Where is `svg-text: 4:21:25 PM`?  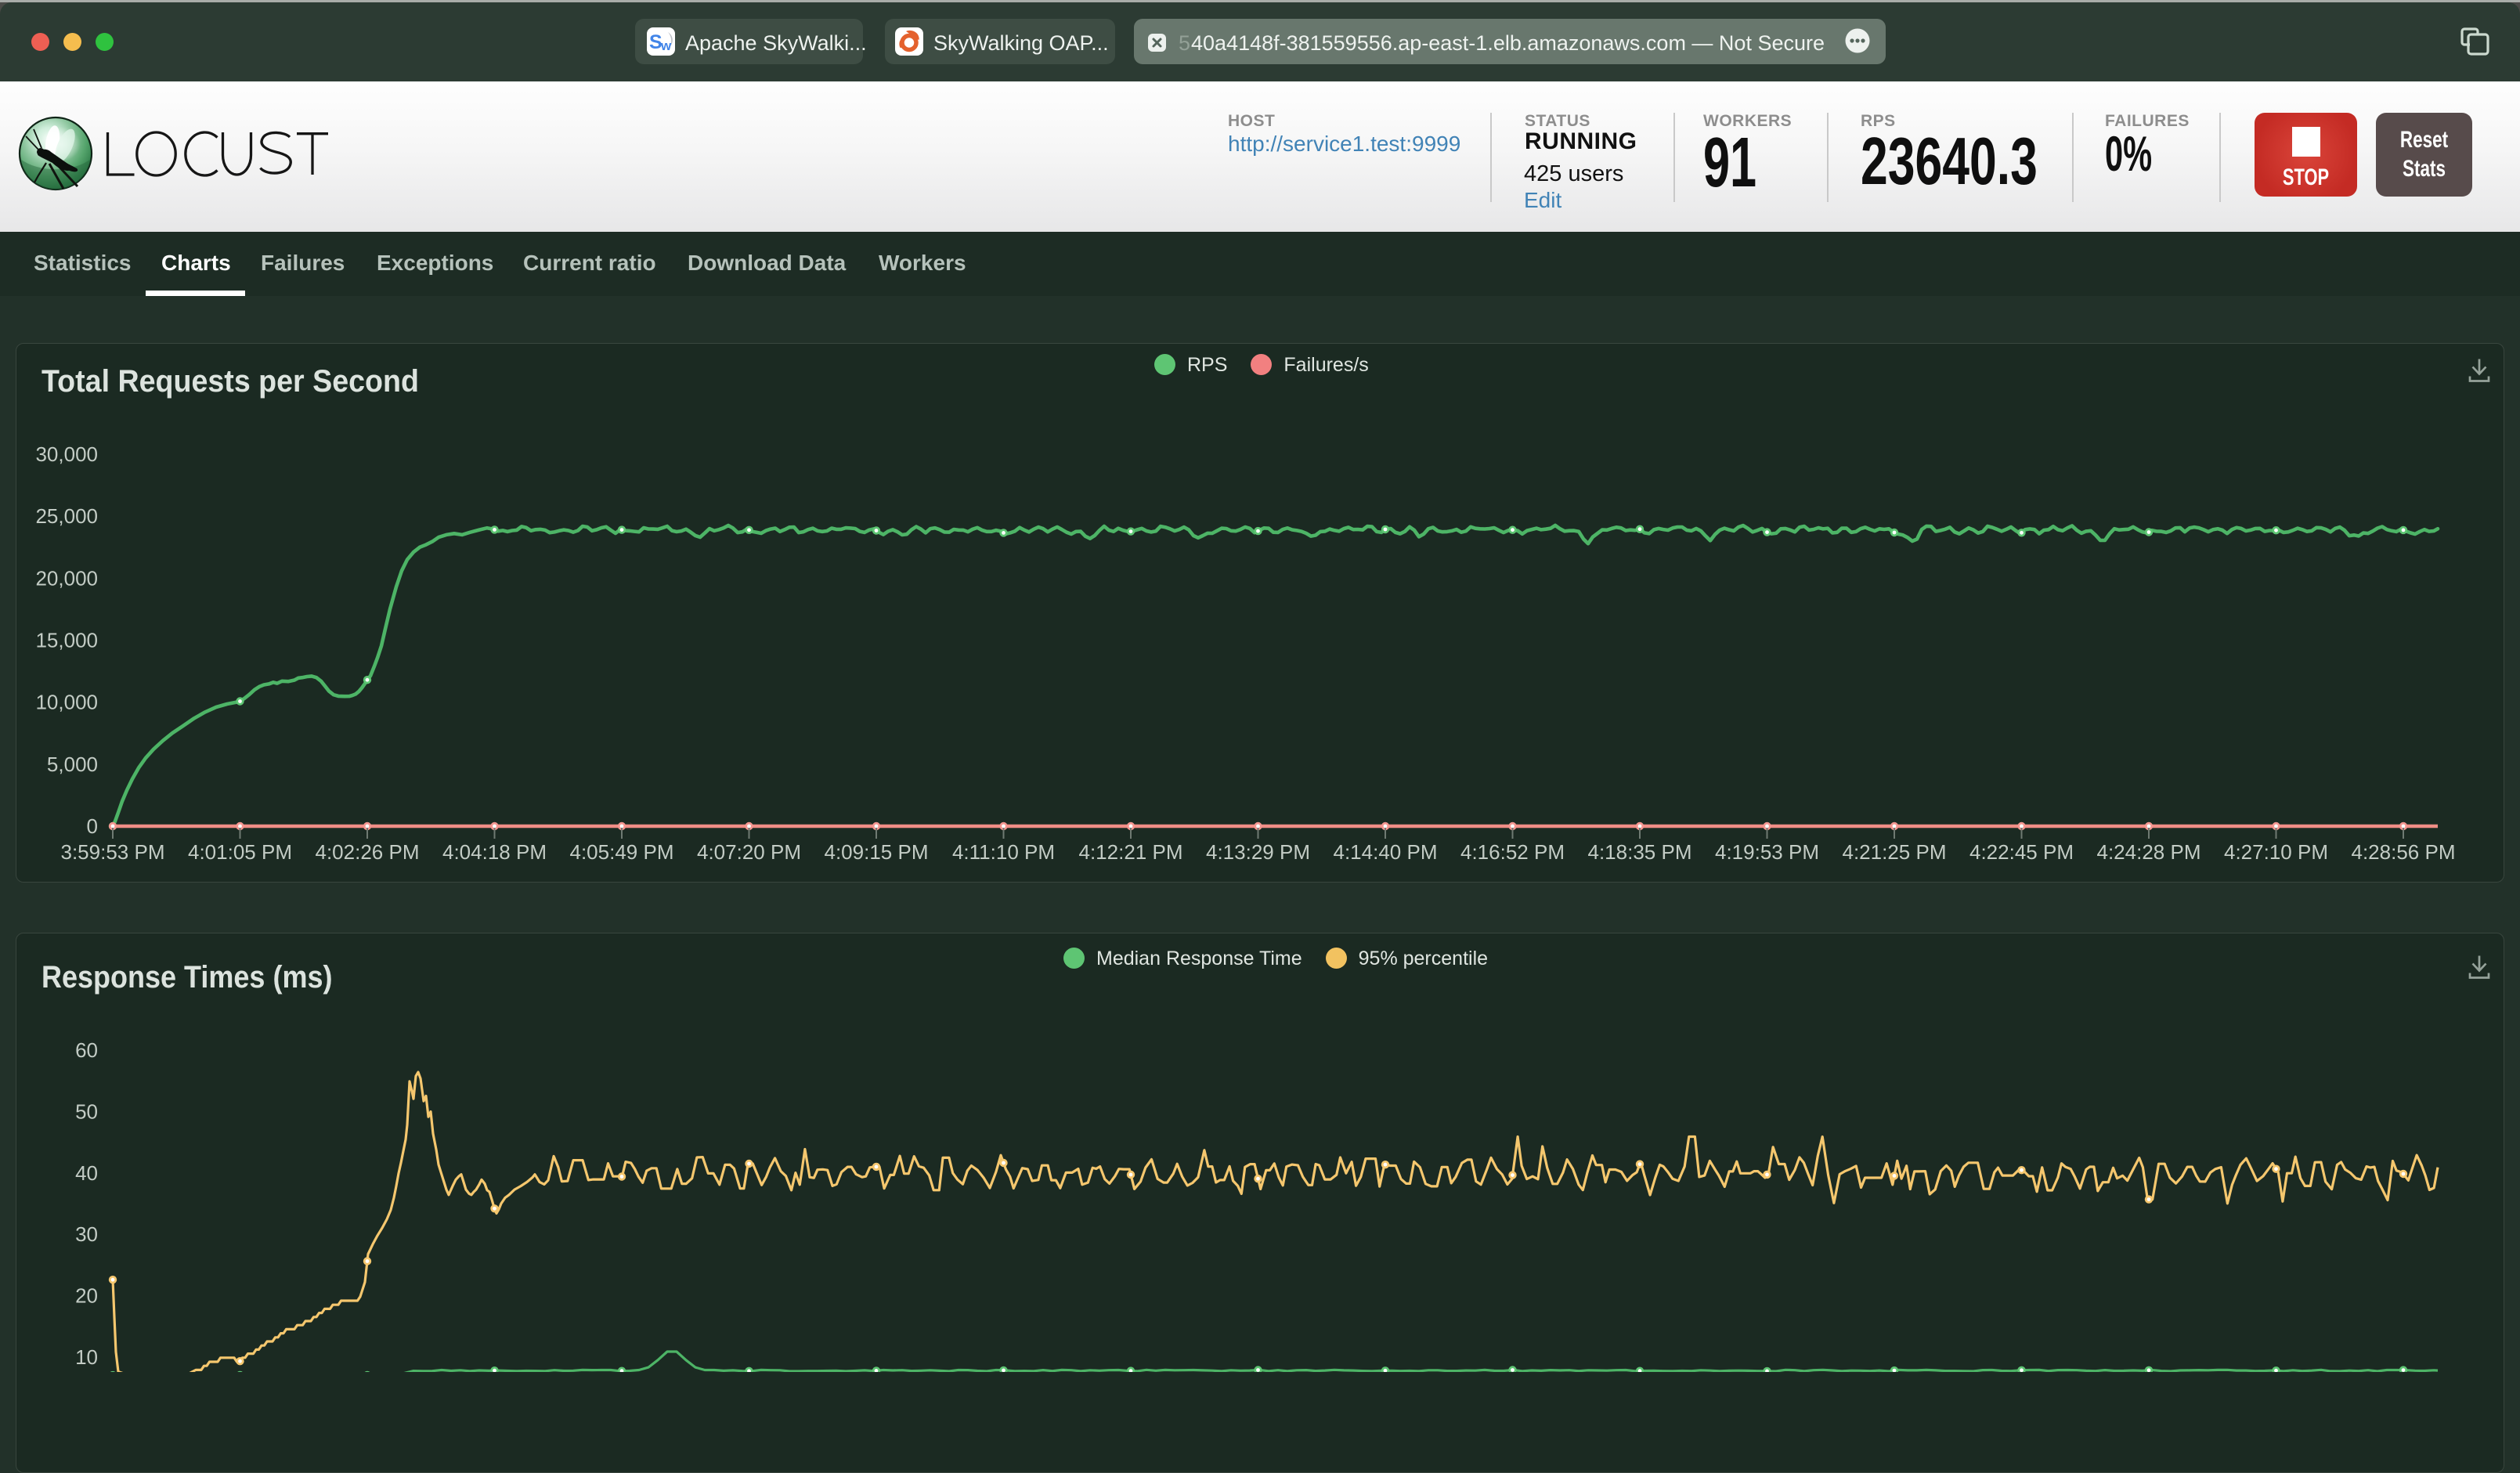 svg-text: 4:21:25 PM is located at coordinates (1895, 852).